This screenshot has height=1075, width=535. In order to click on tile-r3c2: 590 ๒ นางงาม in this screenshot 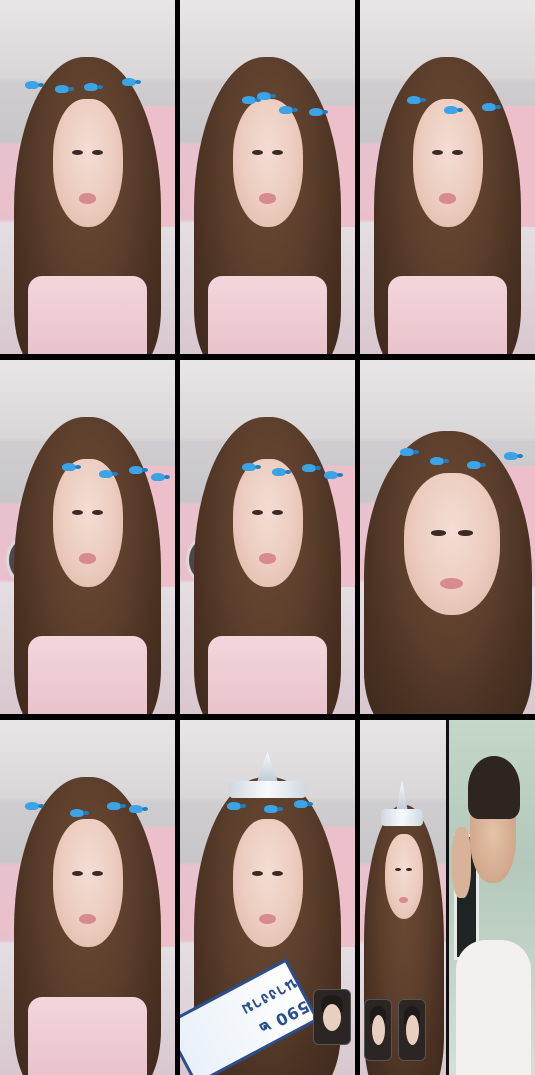, I will do `click(267, 897)`.